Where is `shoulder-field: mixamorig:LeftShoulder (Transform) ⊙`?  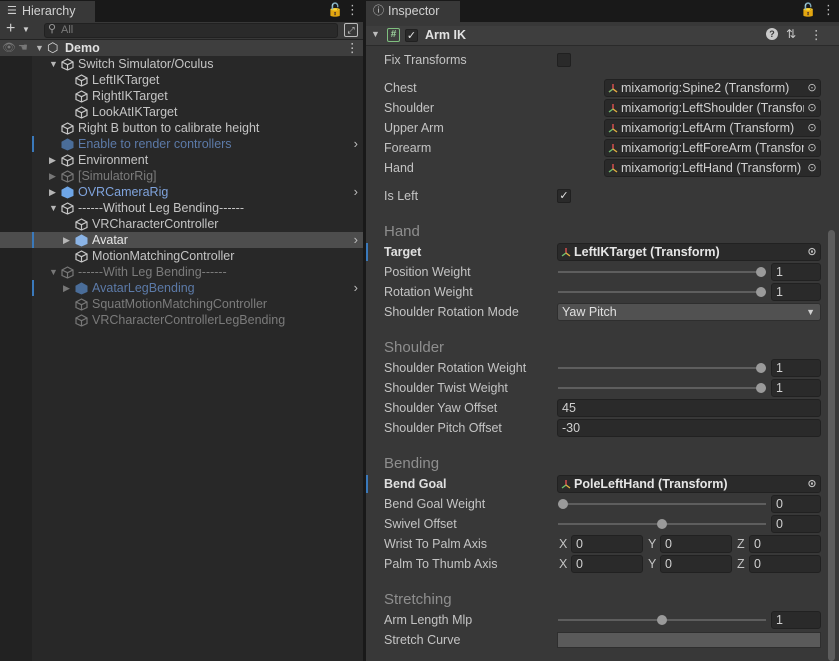
shoulder-field: mixamorig:LeftShoulder (Transform) ⊙ is located at coordinates (712, 108).